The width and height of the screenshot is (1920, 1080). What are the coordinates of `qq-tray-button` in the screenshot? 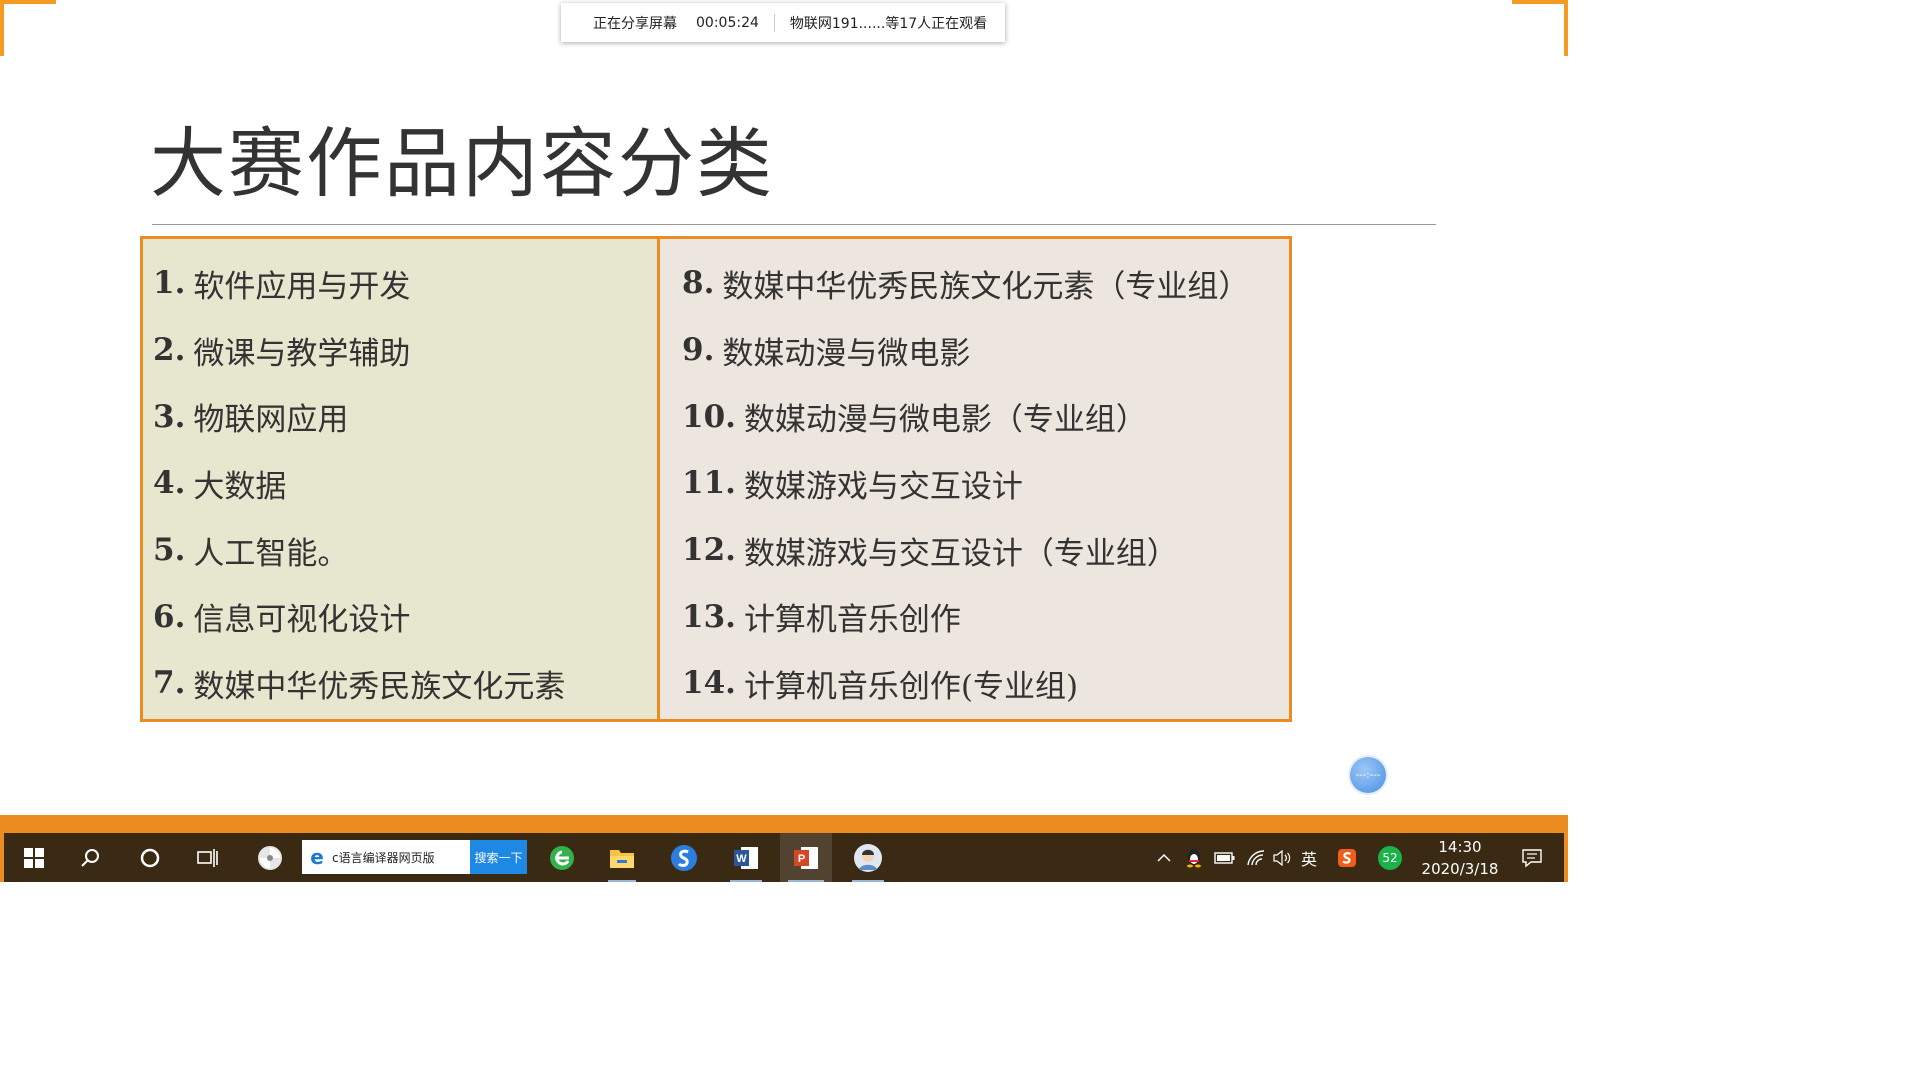 It's located at (1194, 857).